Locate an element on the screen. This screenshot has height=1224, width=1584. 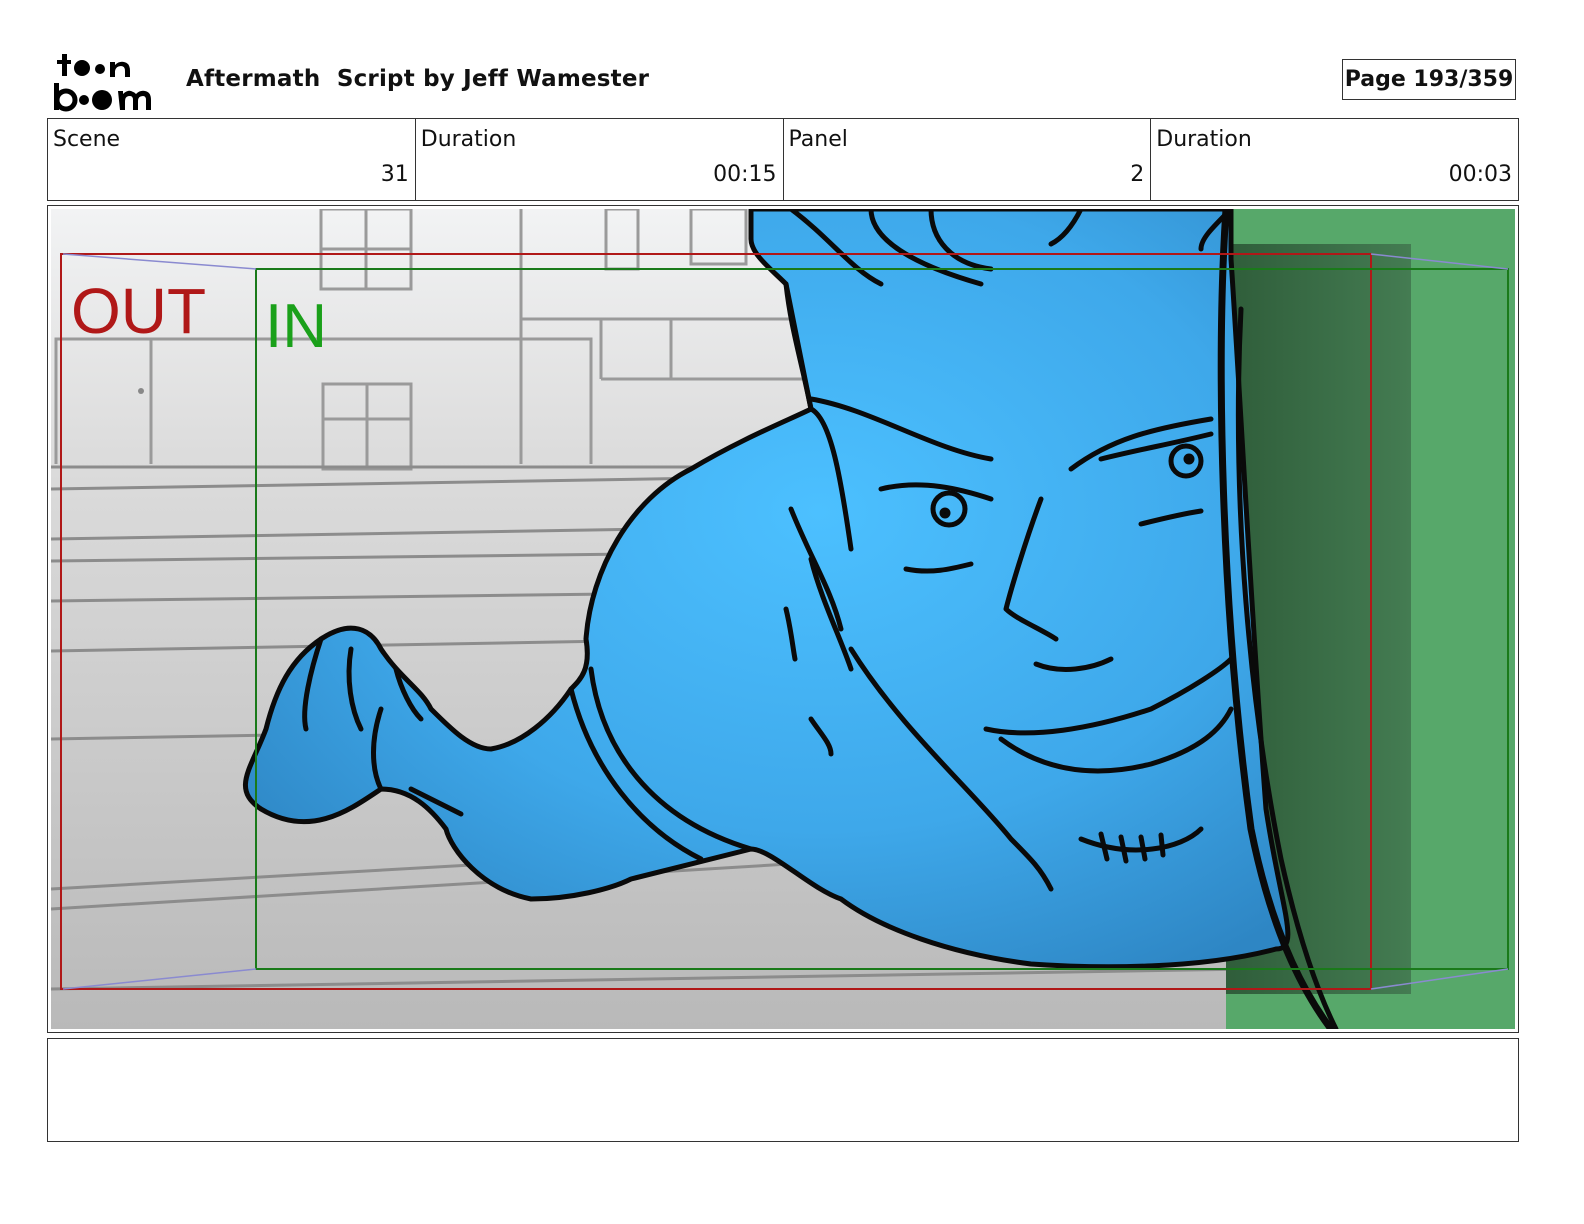
scene-value: 31 is located at coordinates (394, 174).